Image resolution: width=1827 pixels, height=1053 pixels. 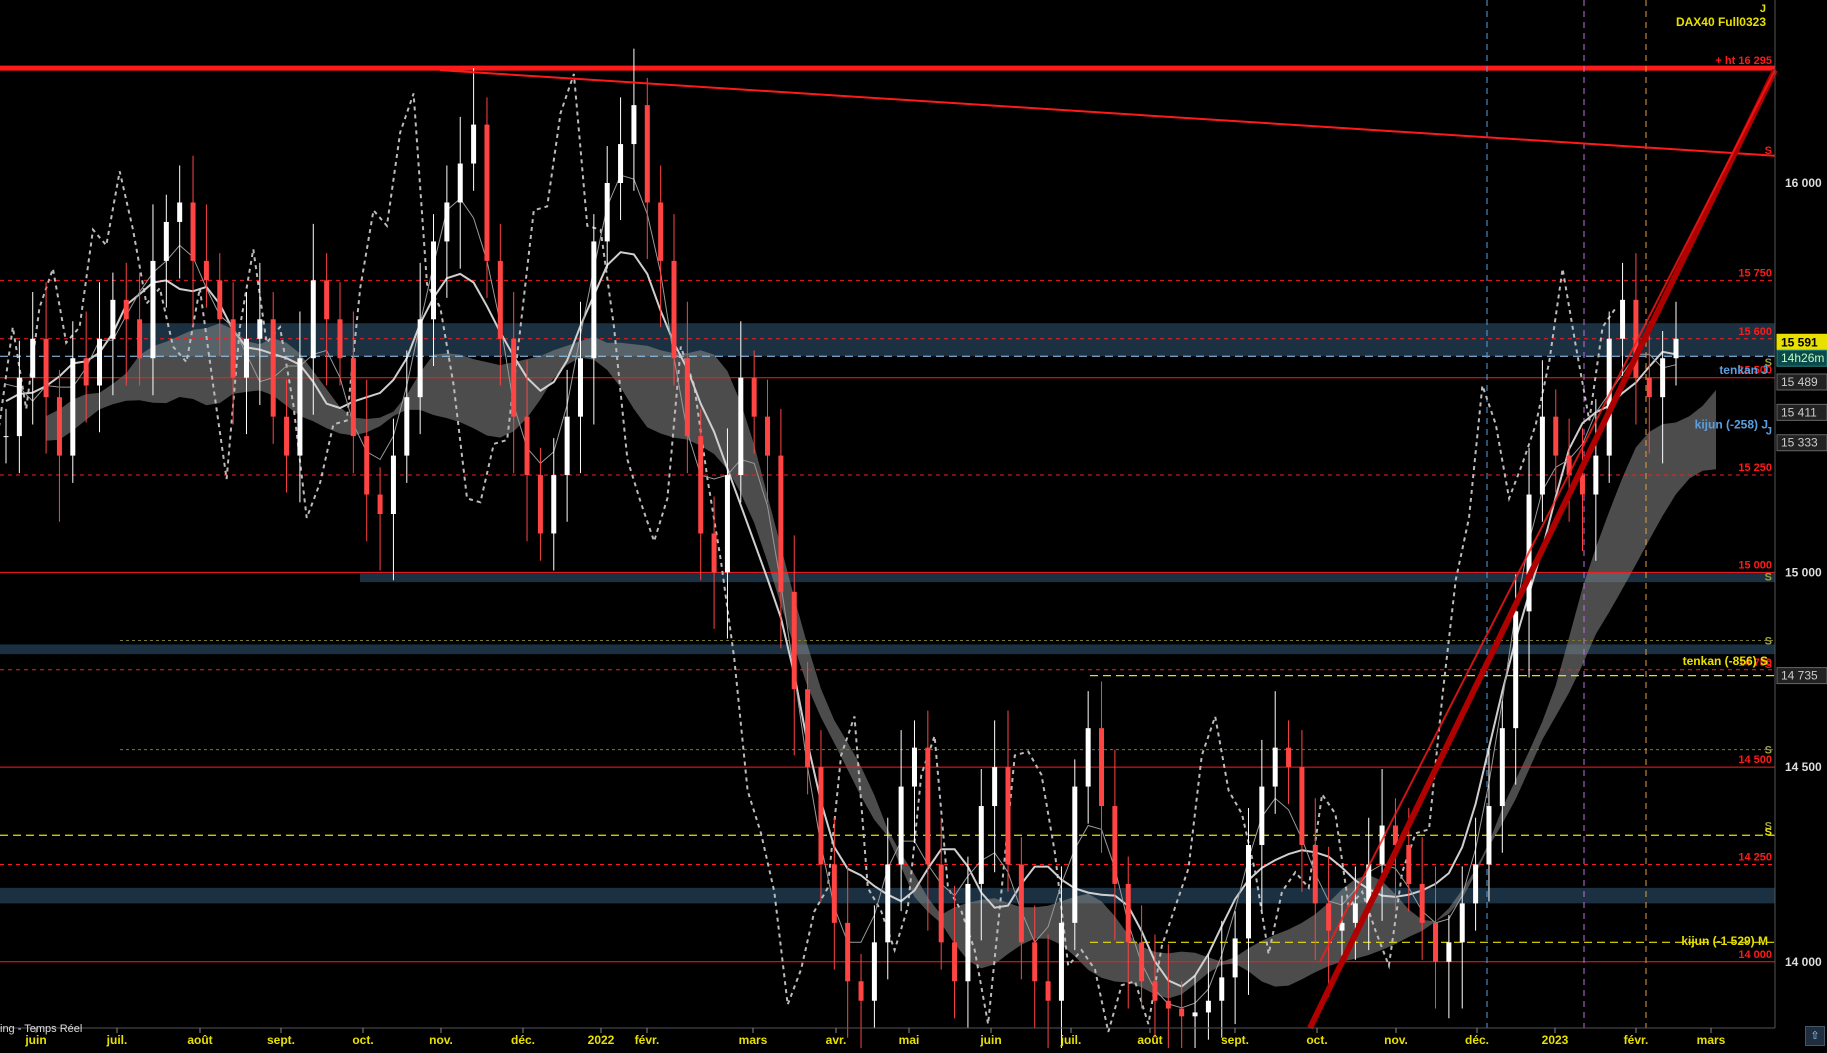 What do you see at coordinates (1815, 1036) in the screenshot?
I see `scroll-to-end-button: ⇧` at bounding box center [1815, 1036].